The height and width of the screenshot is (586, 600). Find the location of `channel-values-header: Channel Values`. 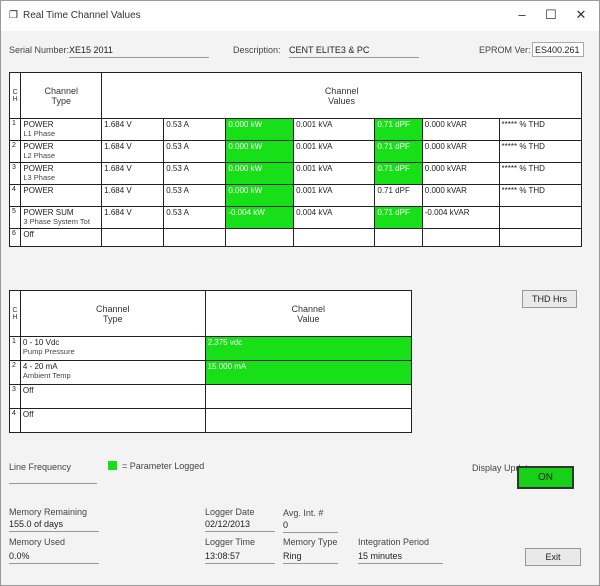

channel-values-header: Channel Values is located at coordinates (341, 95).